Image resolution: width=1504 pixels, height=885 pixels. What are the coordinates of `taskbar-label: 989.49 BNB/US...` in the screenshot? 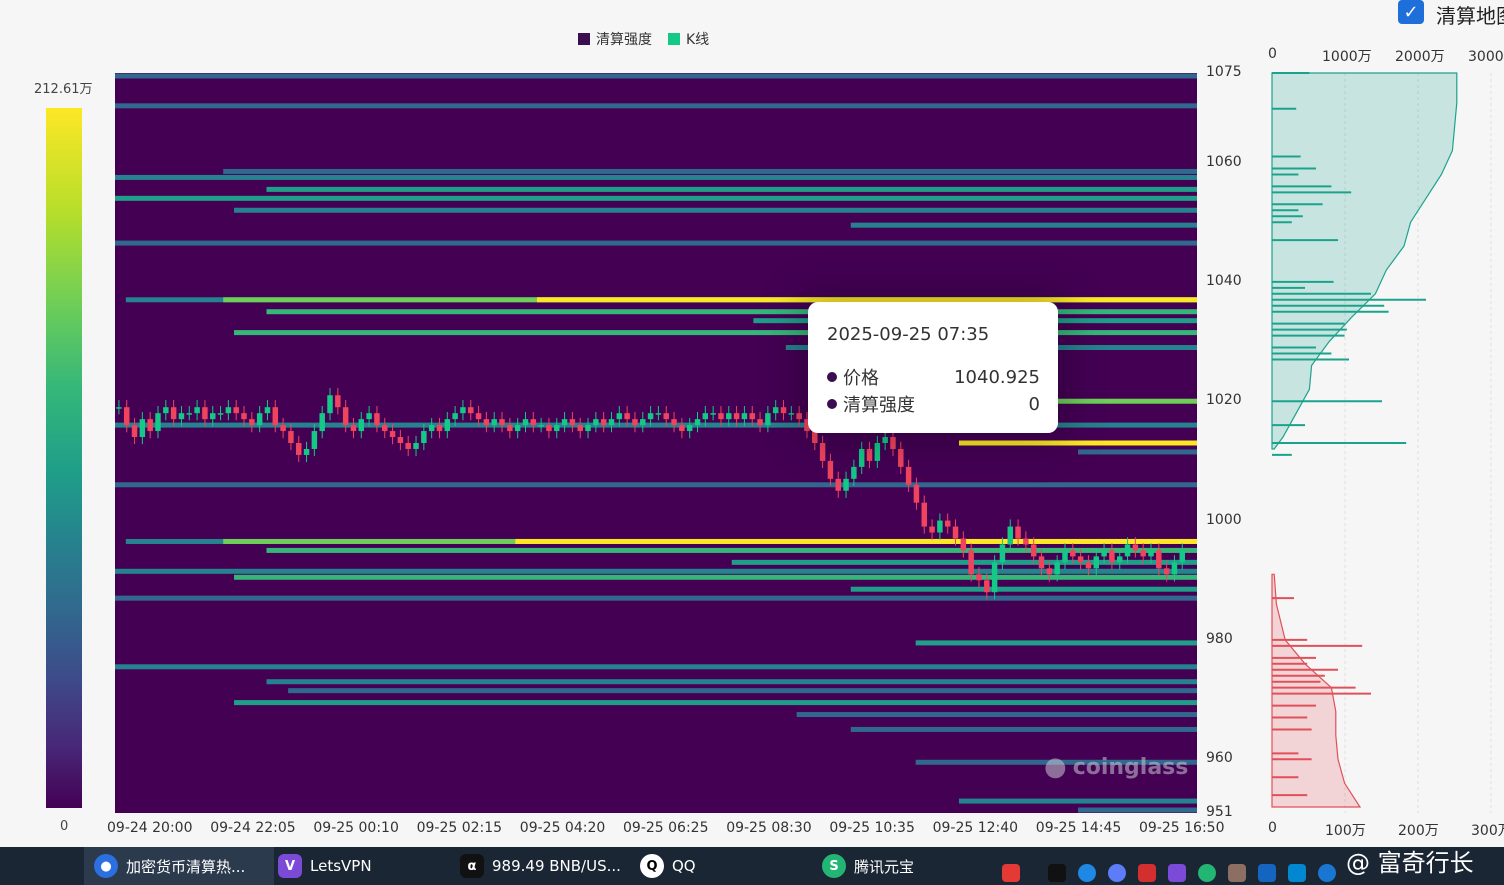 It's located at (556, 866).